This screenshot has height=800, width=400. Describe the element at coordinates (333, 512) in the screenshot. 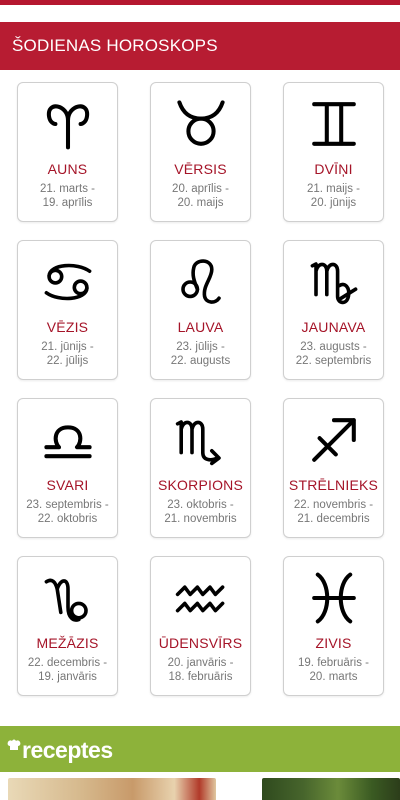

I see `sign-dates: 22. novembris - 21. decembris` at that location.